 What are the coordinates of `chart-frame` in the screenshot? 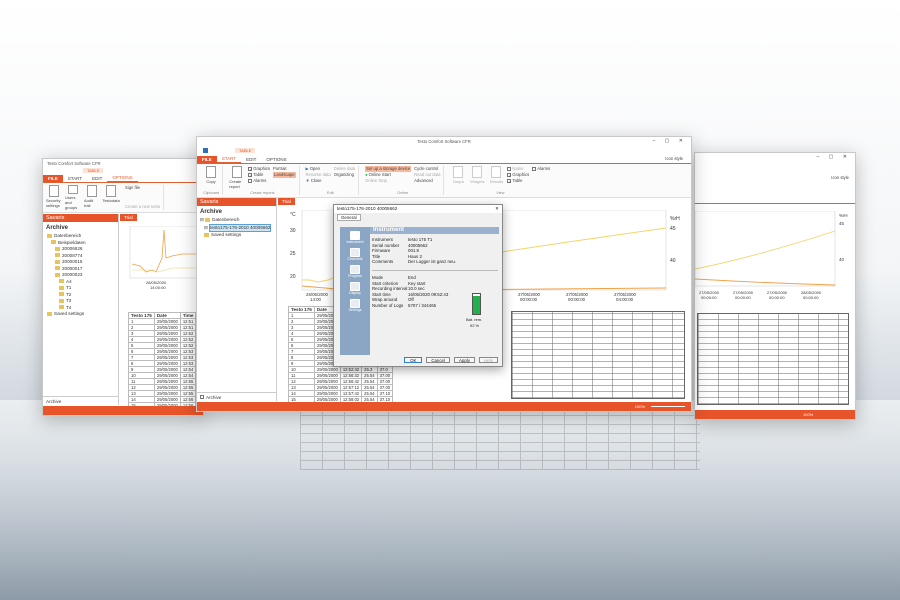 It's located at (765, 249).